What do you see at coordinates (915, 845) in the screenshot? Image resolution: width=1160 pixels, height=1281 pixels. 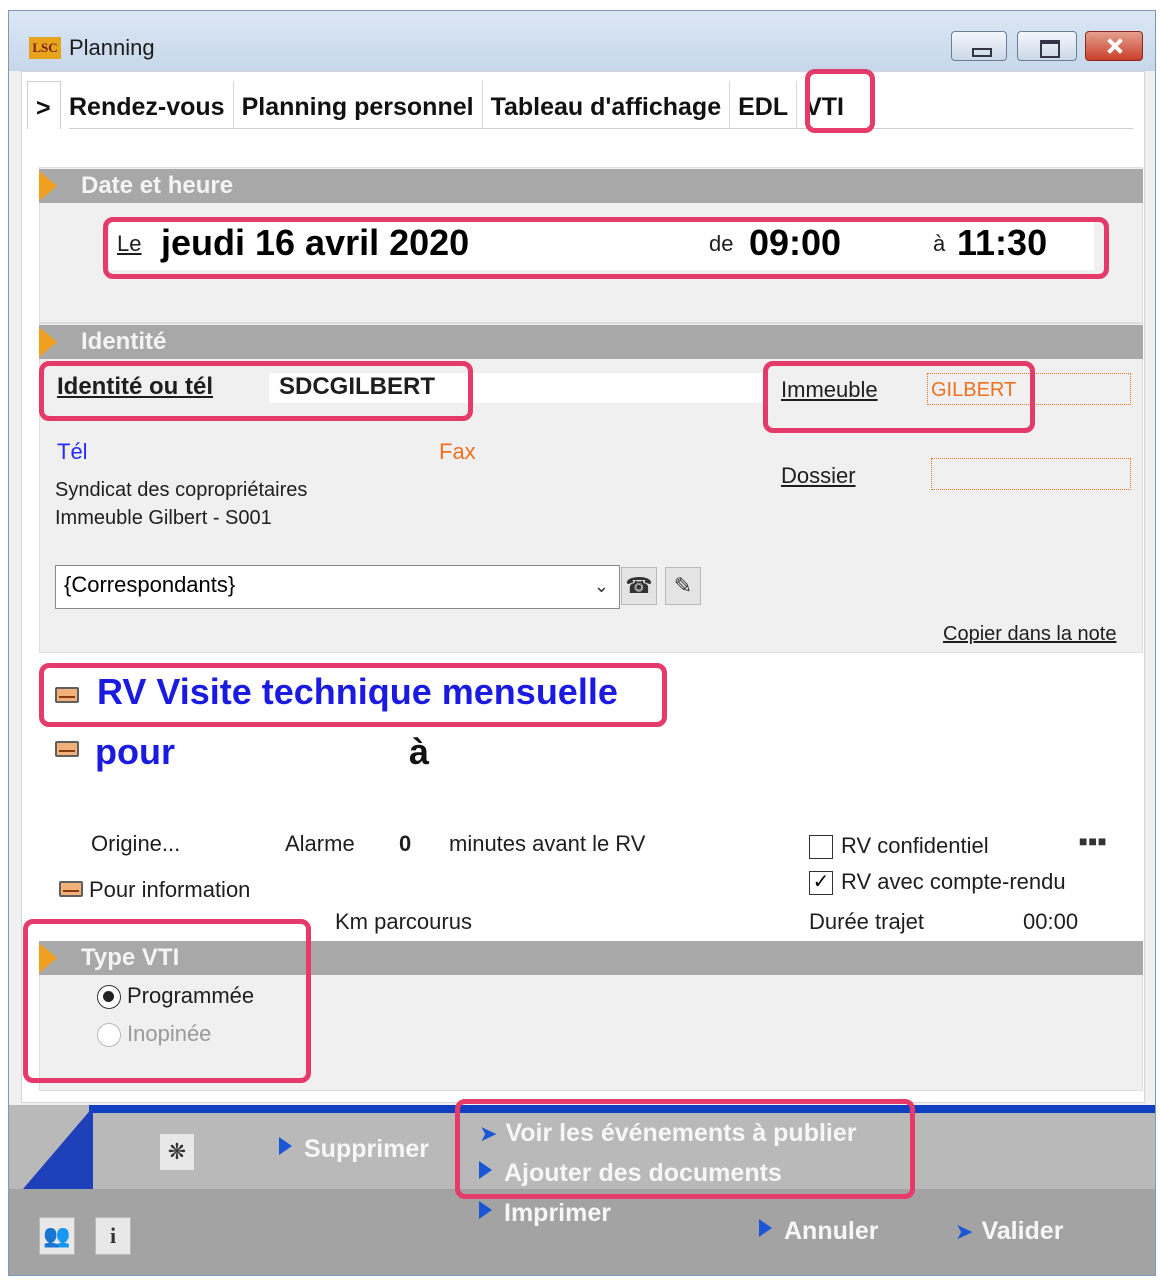 I see `confidentiel-label: RV confidentiel` at bounding box center [915, 845].